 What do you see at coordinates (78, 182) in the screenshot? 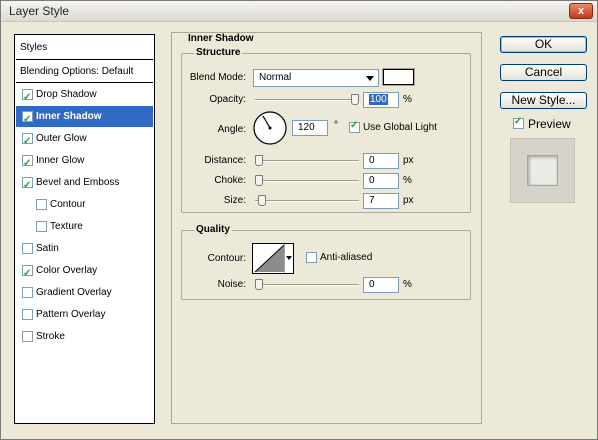
I see `style-item-label: Bevel and Emboss` at bounding box center [78, 182].